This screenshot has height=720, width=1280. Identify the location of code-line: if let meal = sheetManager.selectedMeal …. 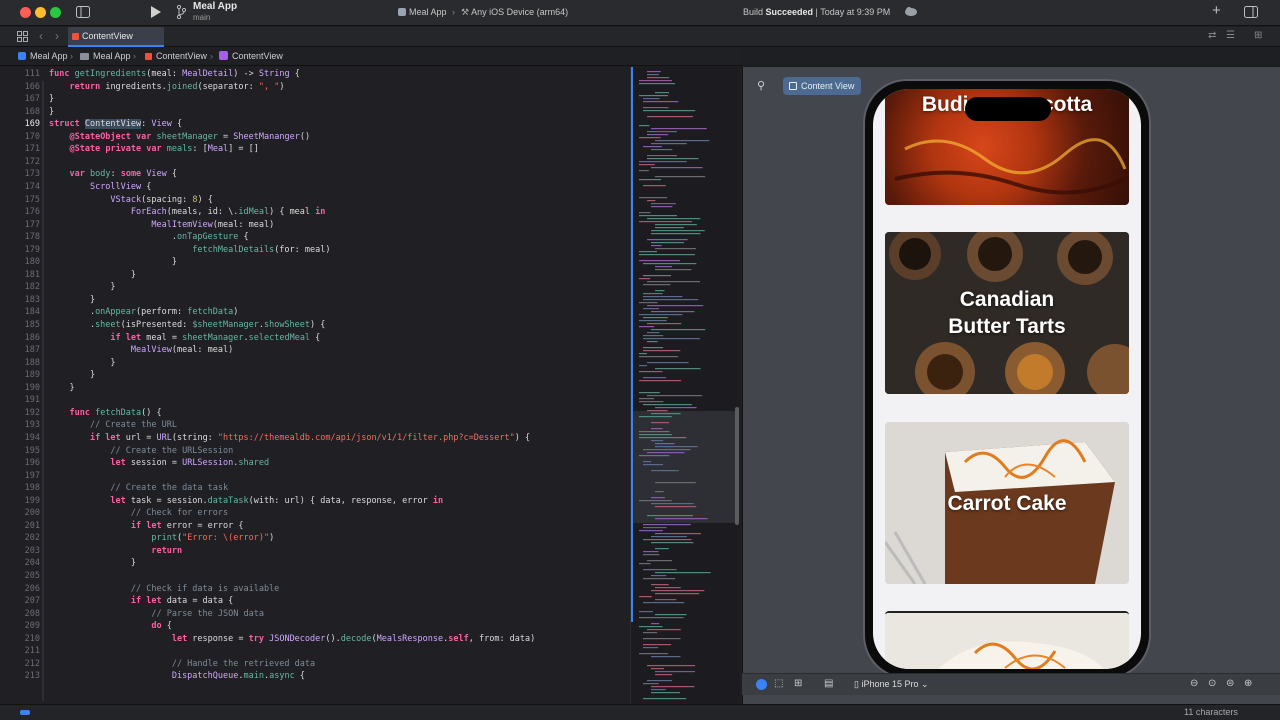
(184, 338).